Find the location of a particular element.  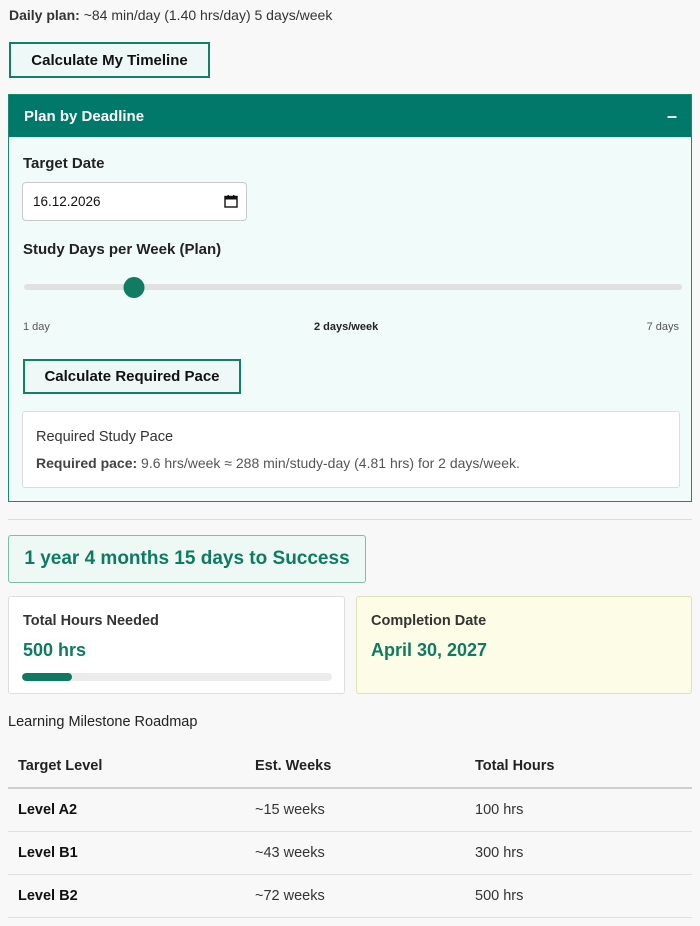

table-row: Level A2 ~15 weeks 100 hrs is located at coordinates (350, 810).